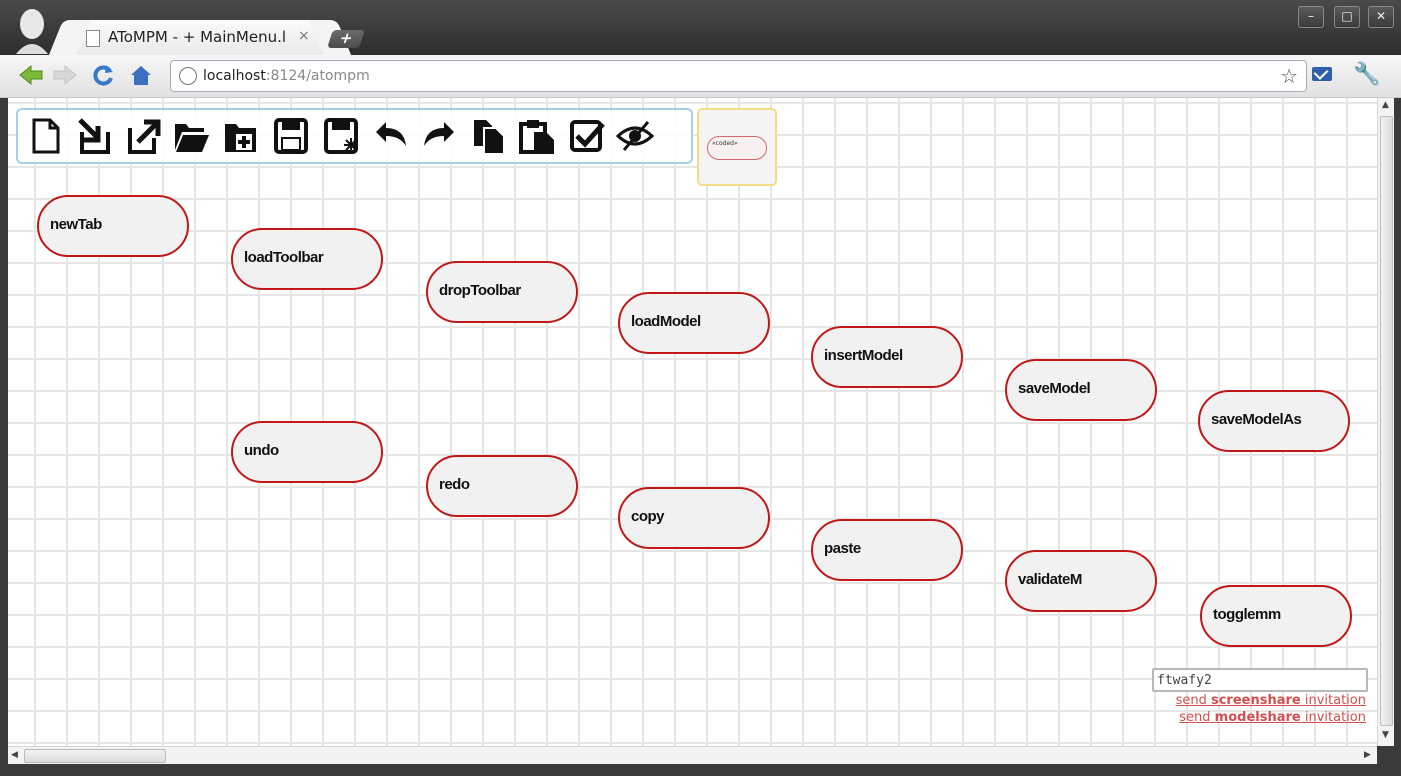 Image resolution: width=1401 pixels, height=776 pixels. Describe the element at coordinates (261, 450) in the screenshot. I see `node-label: undo` at that location.